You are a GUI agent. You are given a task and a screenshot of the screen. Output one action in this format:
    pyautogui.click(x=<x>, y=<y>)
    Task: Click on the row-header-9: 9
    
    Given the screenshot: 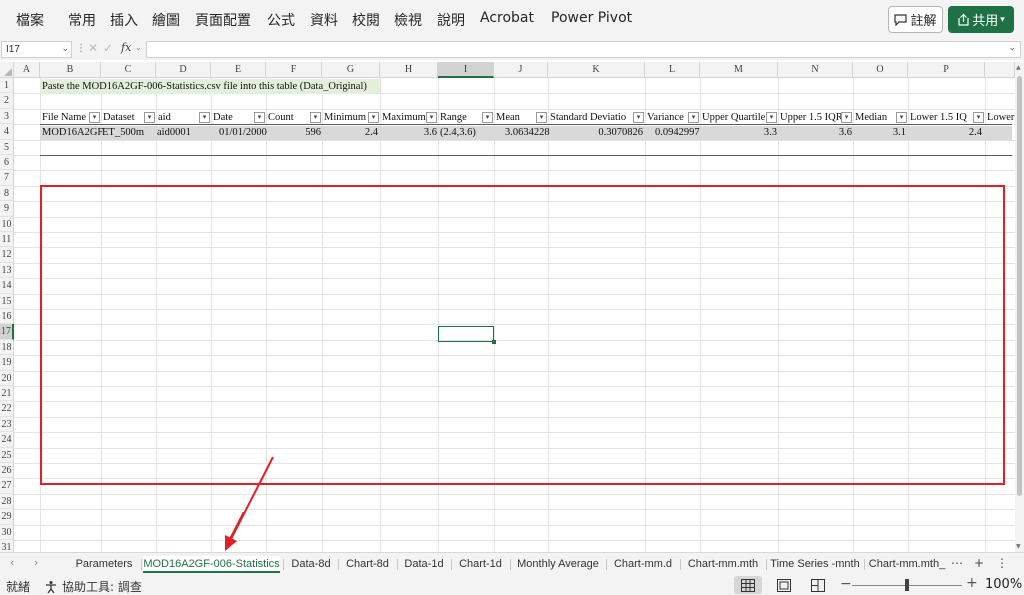 What is the action you would take?
    pyautogui.click(x=7, y=209)
    